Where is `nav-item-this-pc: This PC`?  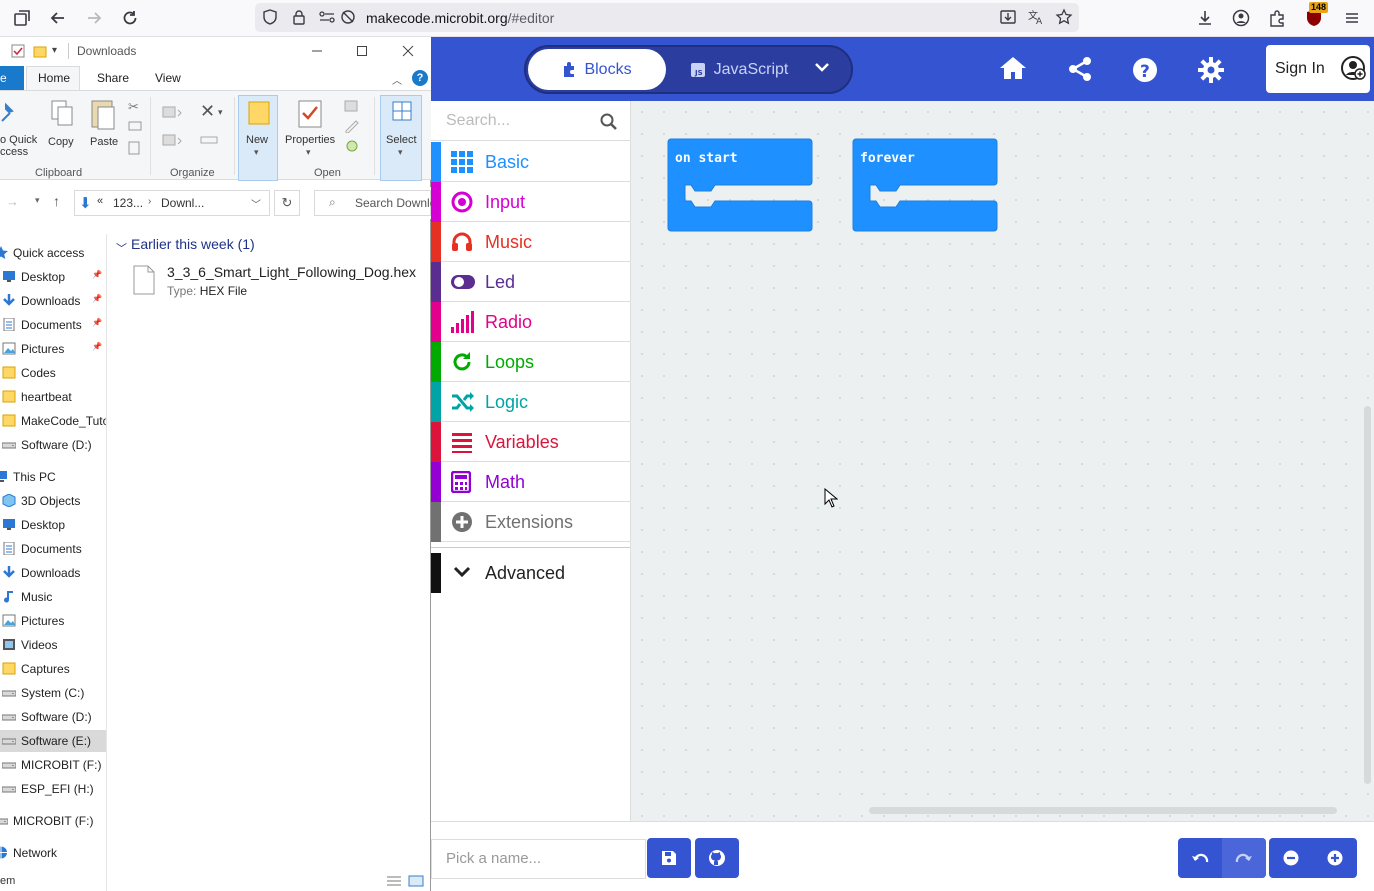
nav-item-this-pc: This PC is located at coordinates (53, 477).